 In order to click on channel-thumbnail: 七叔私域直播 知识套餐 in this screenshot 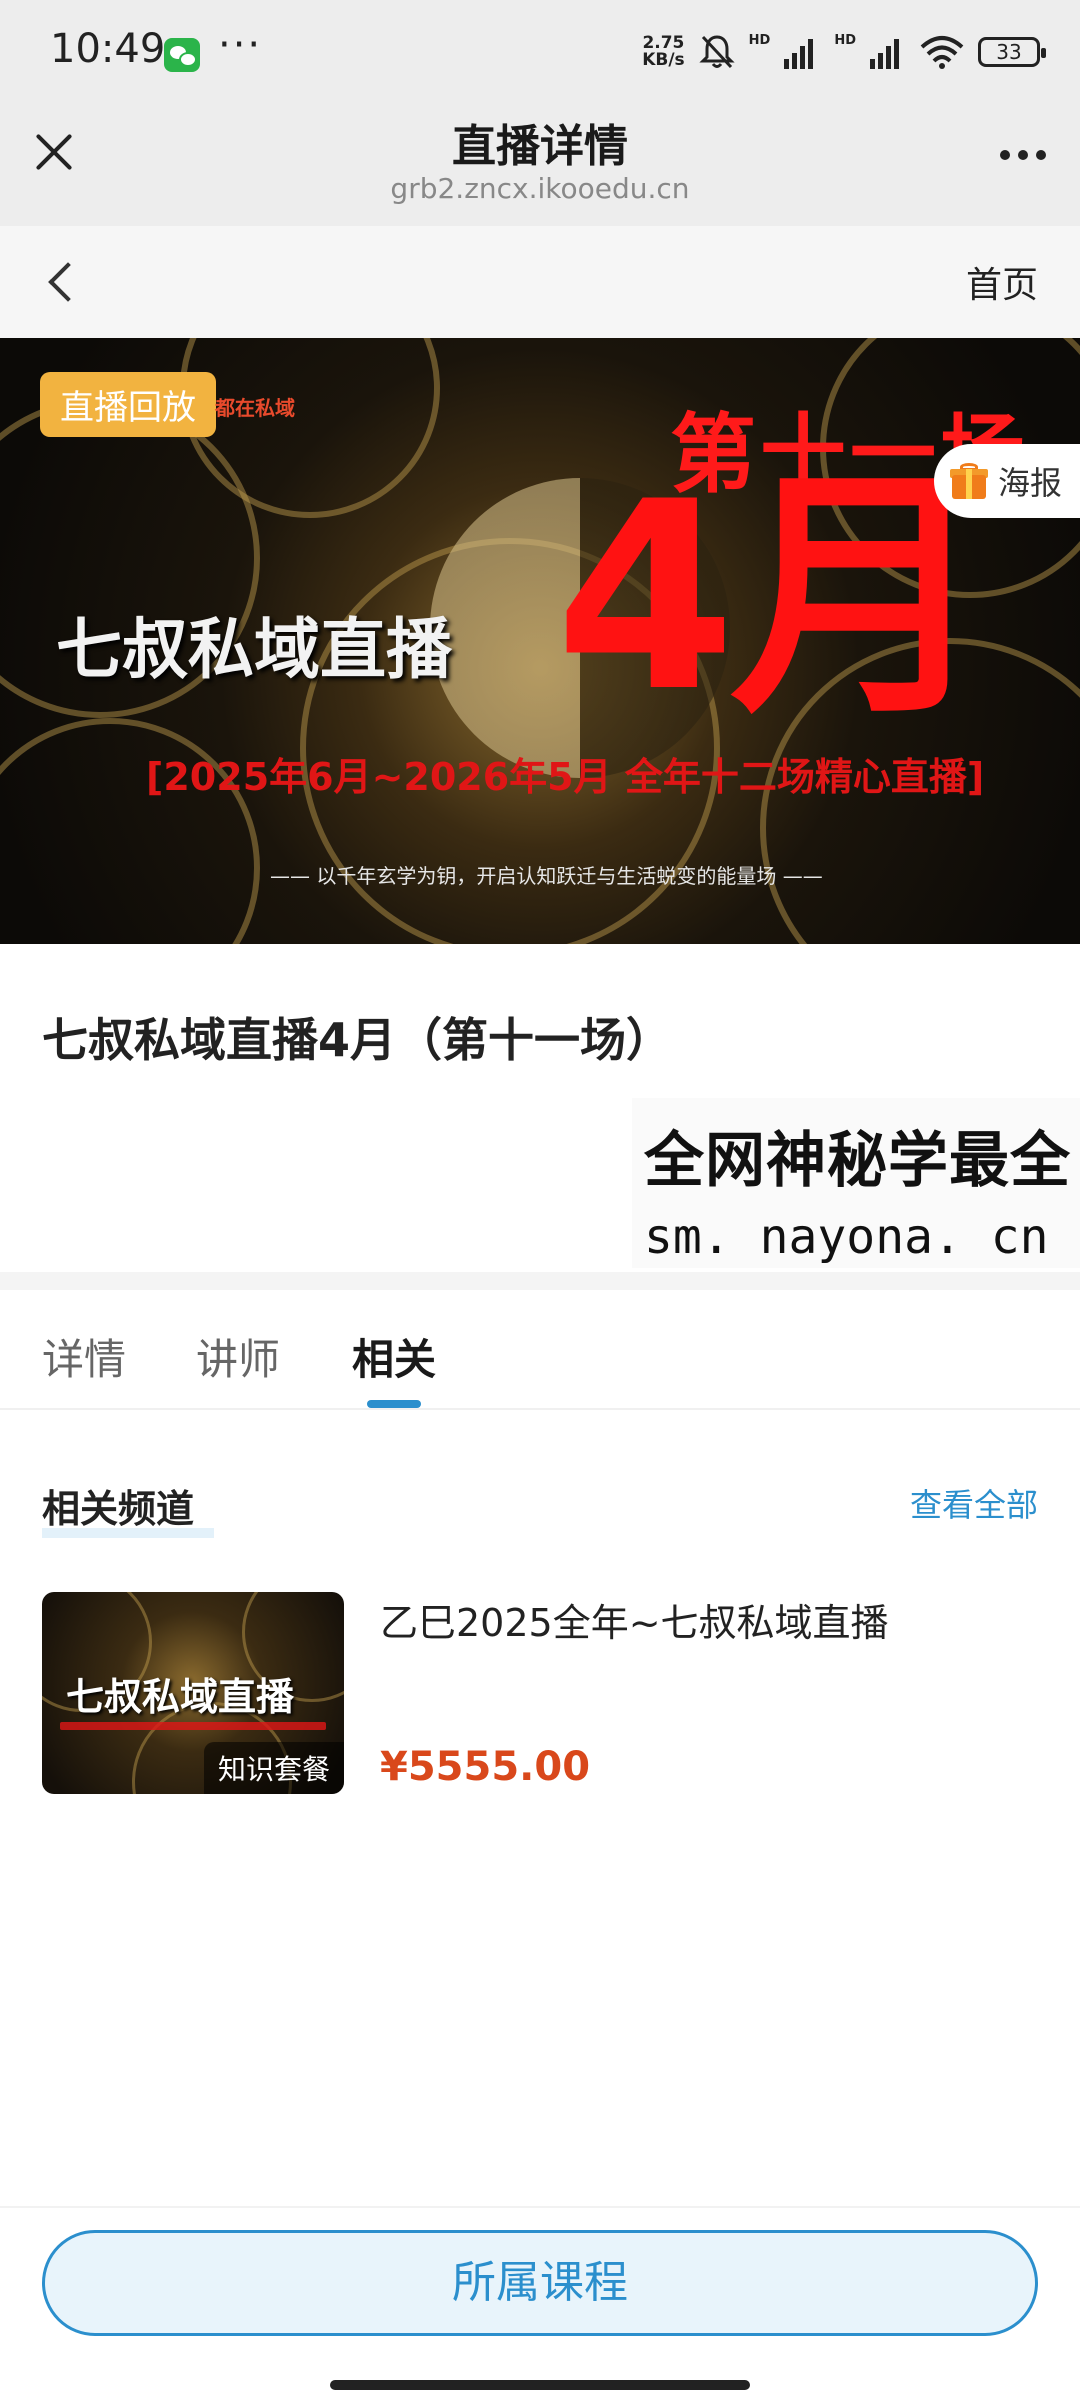, I will do `click(193, 1693)`.